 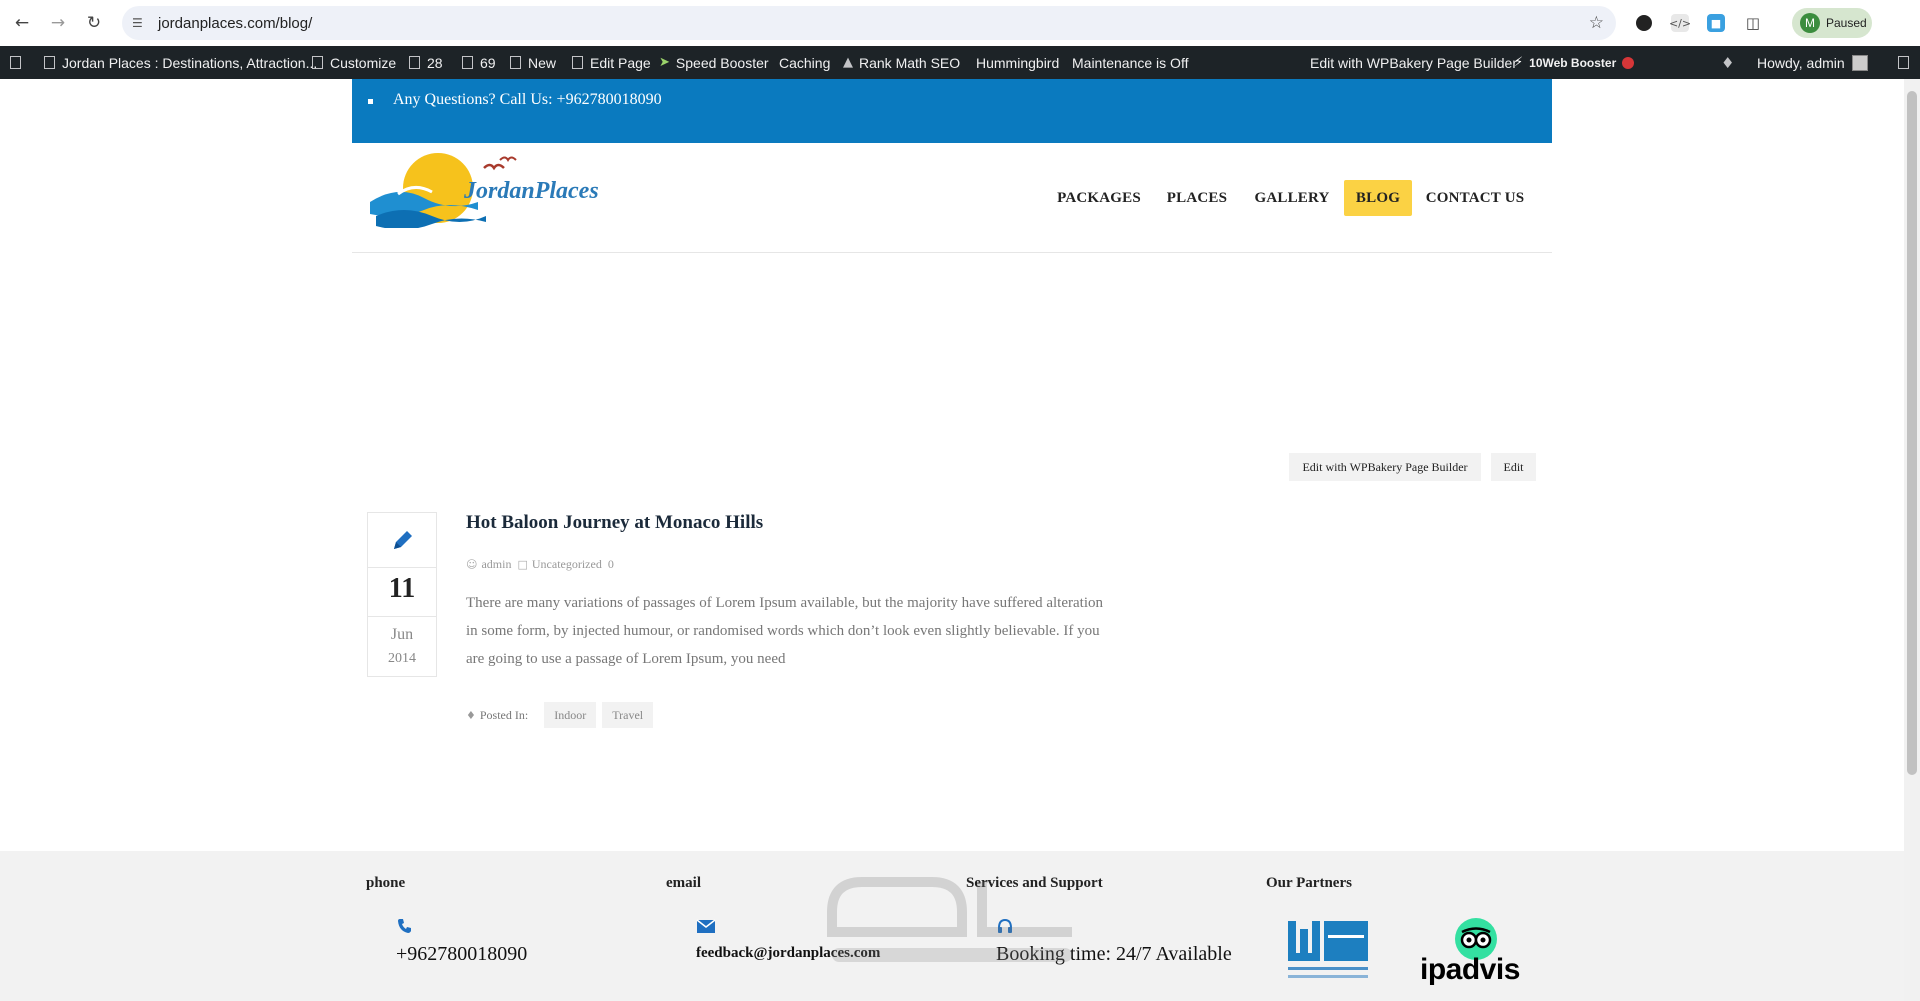 I want to click on footer-phone-heading: phone, so click(x=386, y=883).